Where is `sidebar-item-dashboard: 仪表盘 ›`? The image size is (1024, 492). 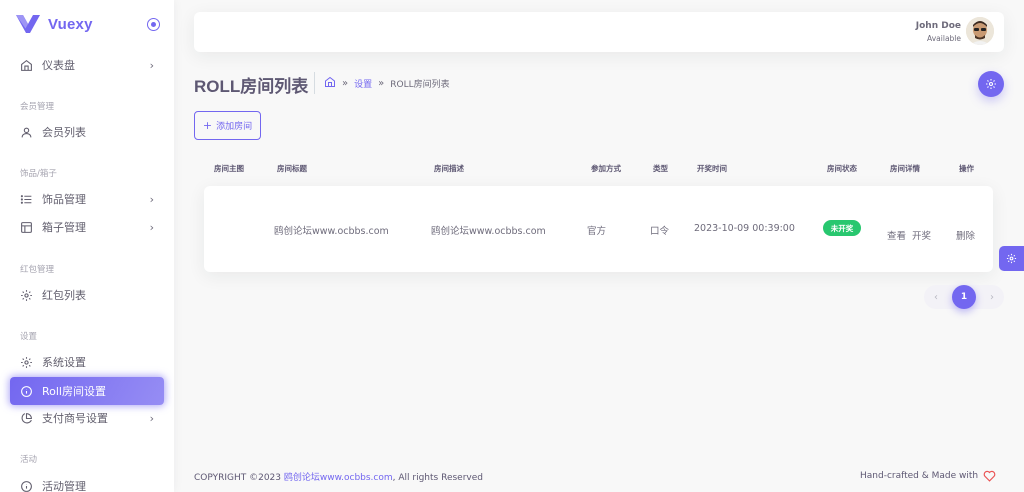
sidebar-item-dashboard: 仪表盘 › is located at coordinates (87, 65).